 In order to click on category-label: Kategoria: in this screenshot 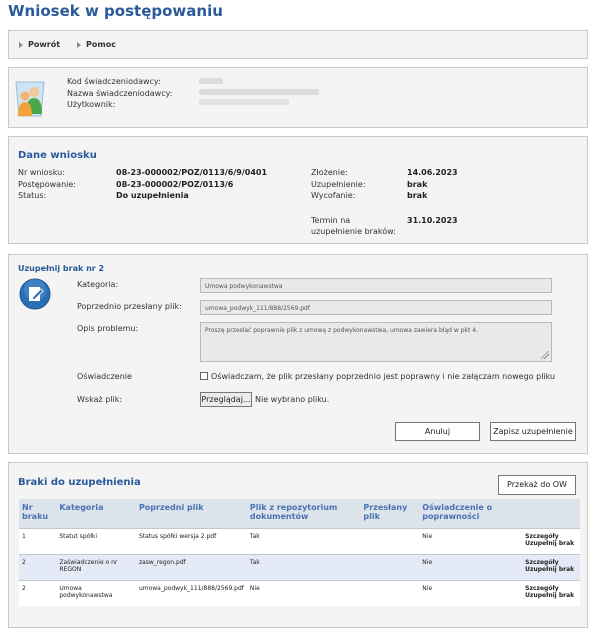, I will do `click(98, 284)`.